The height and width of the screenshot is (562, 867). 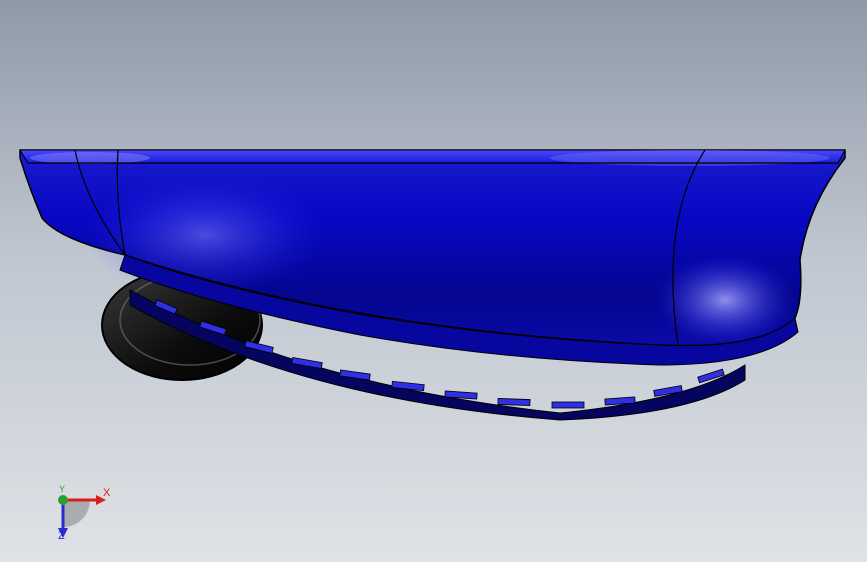 What do you see at coordinates (85, 515) in the screenshot?
I see `axis-triad: X Y Z` at bounding box center [85, 515].